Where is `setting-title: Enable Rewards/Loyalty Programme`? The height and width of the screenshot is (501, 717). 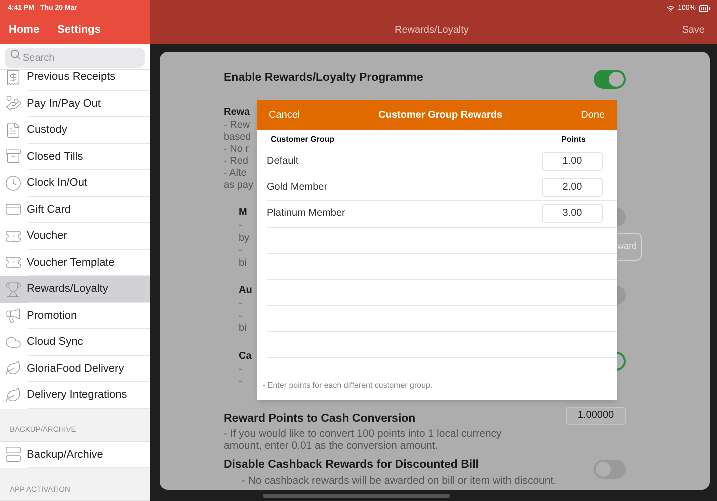
setting-title: Enable Rewards/Loyalty Programme is located at coordinates (324, 78).